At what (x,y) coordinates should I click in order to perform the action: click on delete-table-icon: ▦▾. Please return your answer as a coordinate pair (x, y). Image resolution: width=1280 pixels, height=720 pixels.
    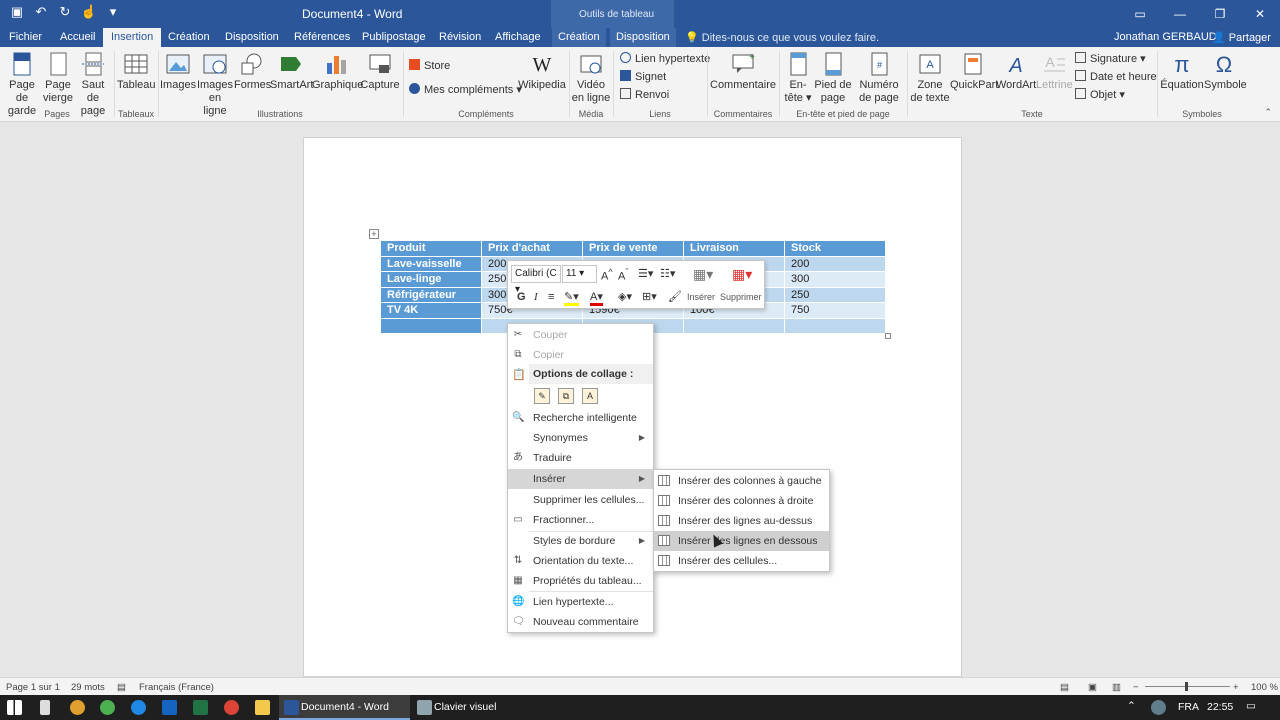
    Looking at the image, I should click on (742, 274).